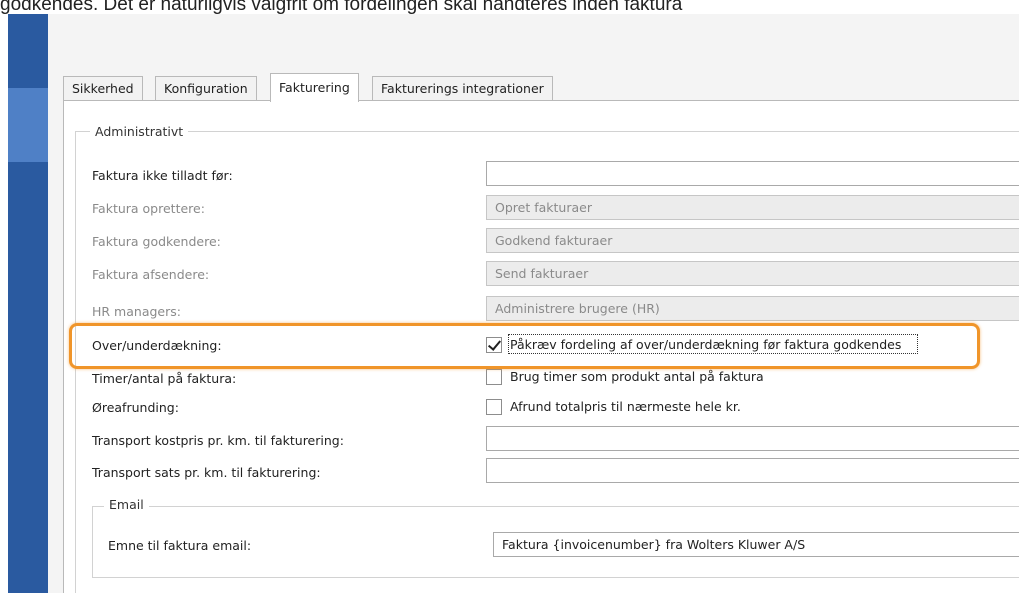  I want to click on tab-fakturering: Fakturering, so click(314, 87).